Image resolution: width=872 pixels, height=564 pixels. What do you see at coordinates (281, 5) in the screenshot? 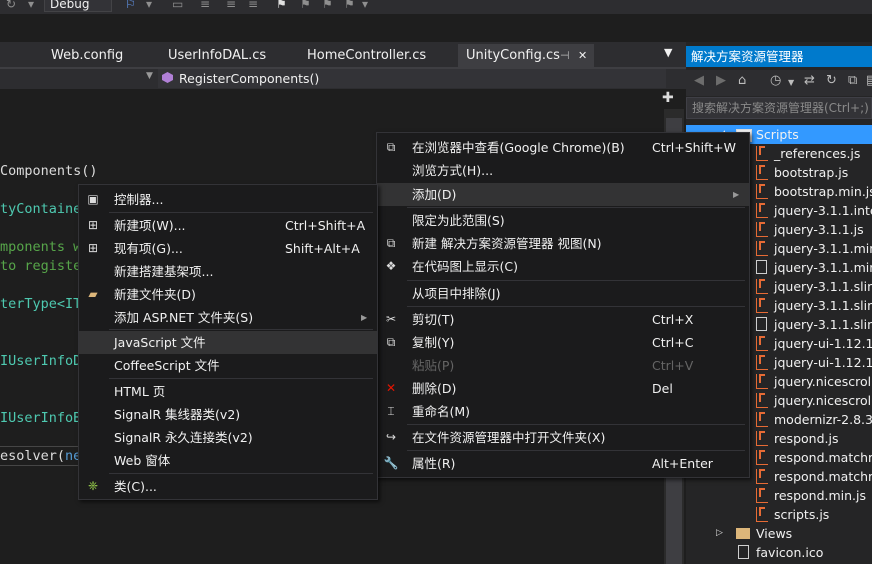
I see `bookmark-icon: ⚑` at bounding box center [281, 5].